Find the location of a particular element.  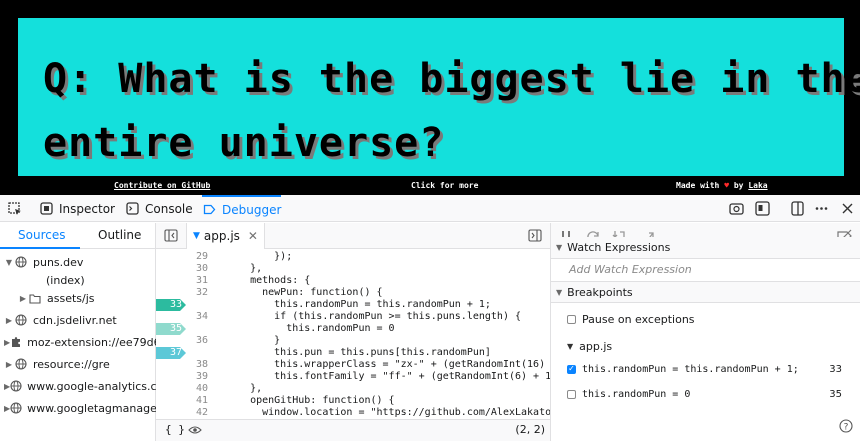

breakpoint-line: 33 is located at coordinates (835, 369).